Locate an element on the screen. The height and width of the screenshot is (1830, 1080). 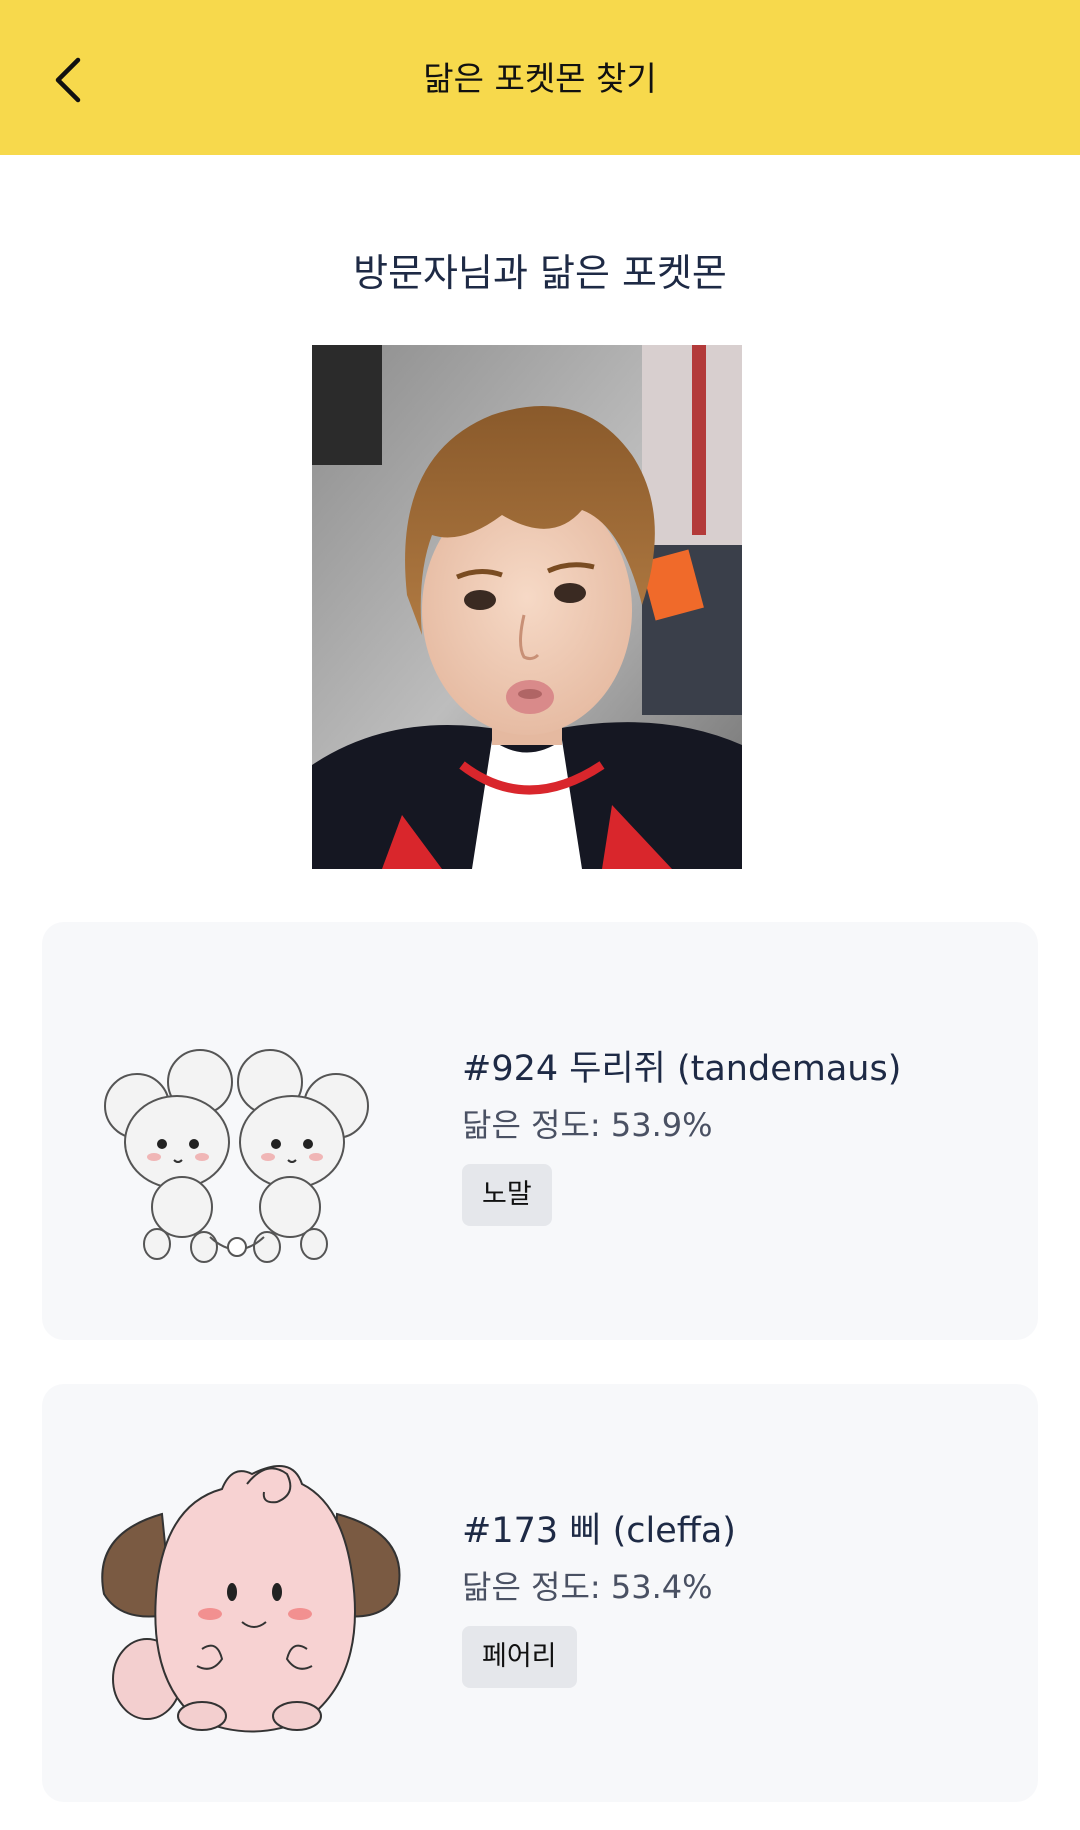
page-title: 닮은 포켓몬 찾기 is located at coordinates (540, 78).